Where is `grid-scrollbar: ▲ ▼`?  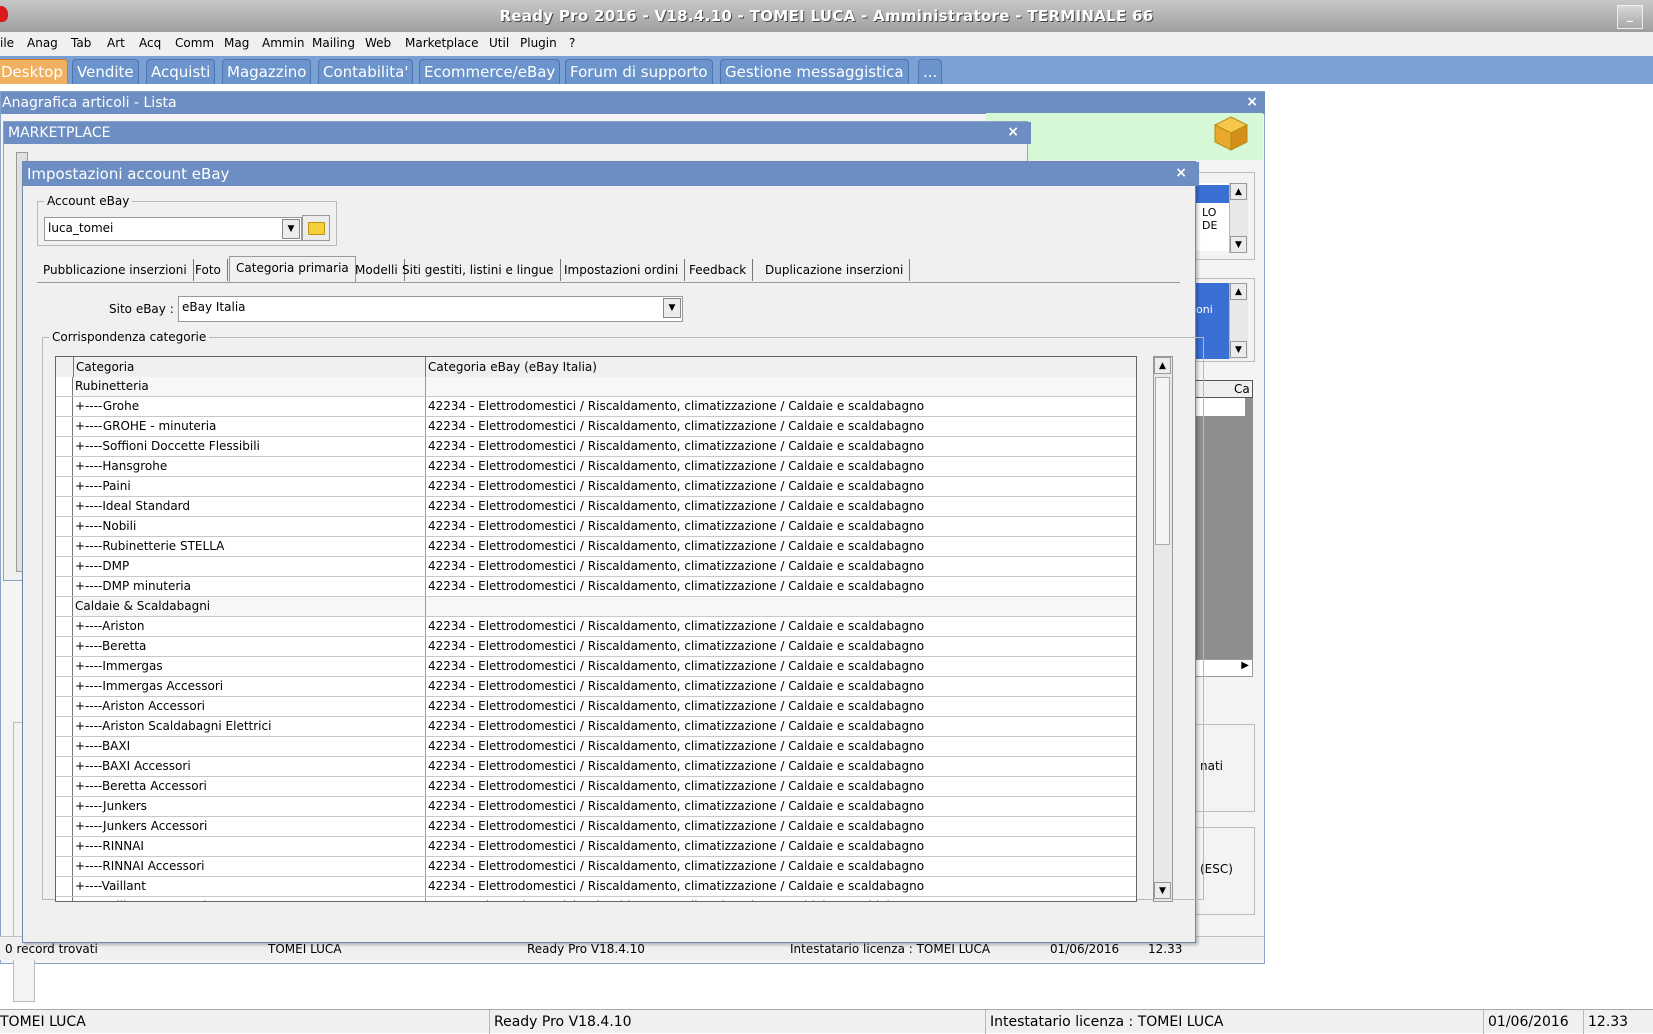 grid-scrollbar: ▲ ▼ is located at coordinates (1163, 629).